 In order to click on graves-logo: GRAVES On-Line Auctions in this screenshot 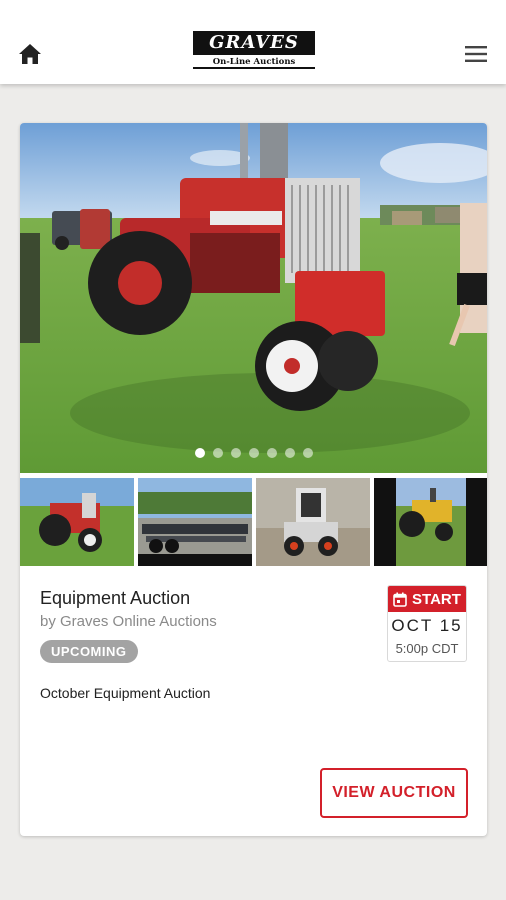, I will do `click(254, 51)`.